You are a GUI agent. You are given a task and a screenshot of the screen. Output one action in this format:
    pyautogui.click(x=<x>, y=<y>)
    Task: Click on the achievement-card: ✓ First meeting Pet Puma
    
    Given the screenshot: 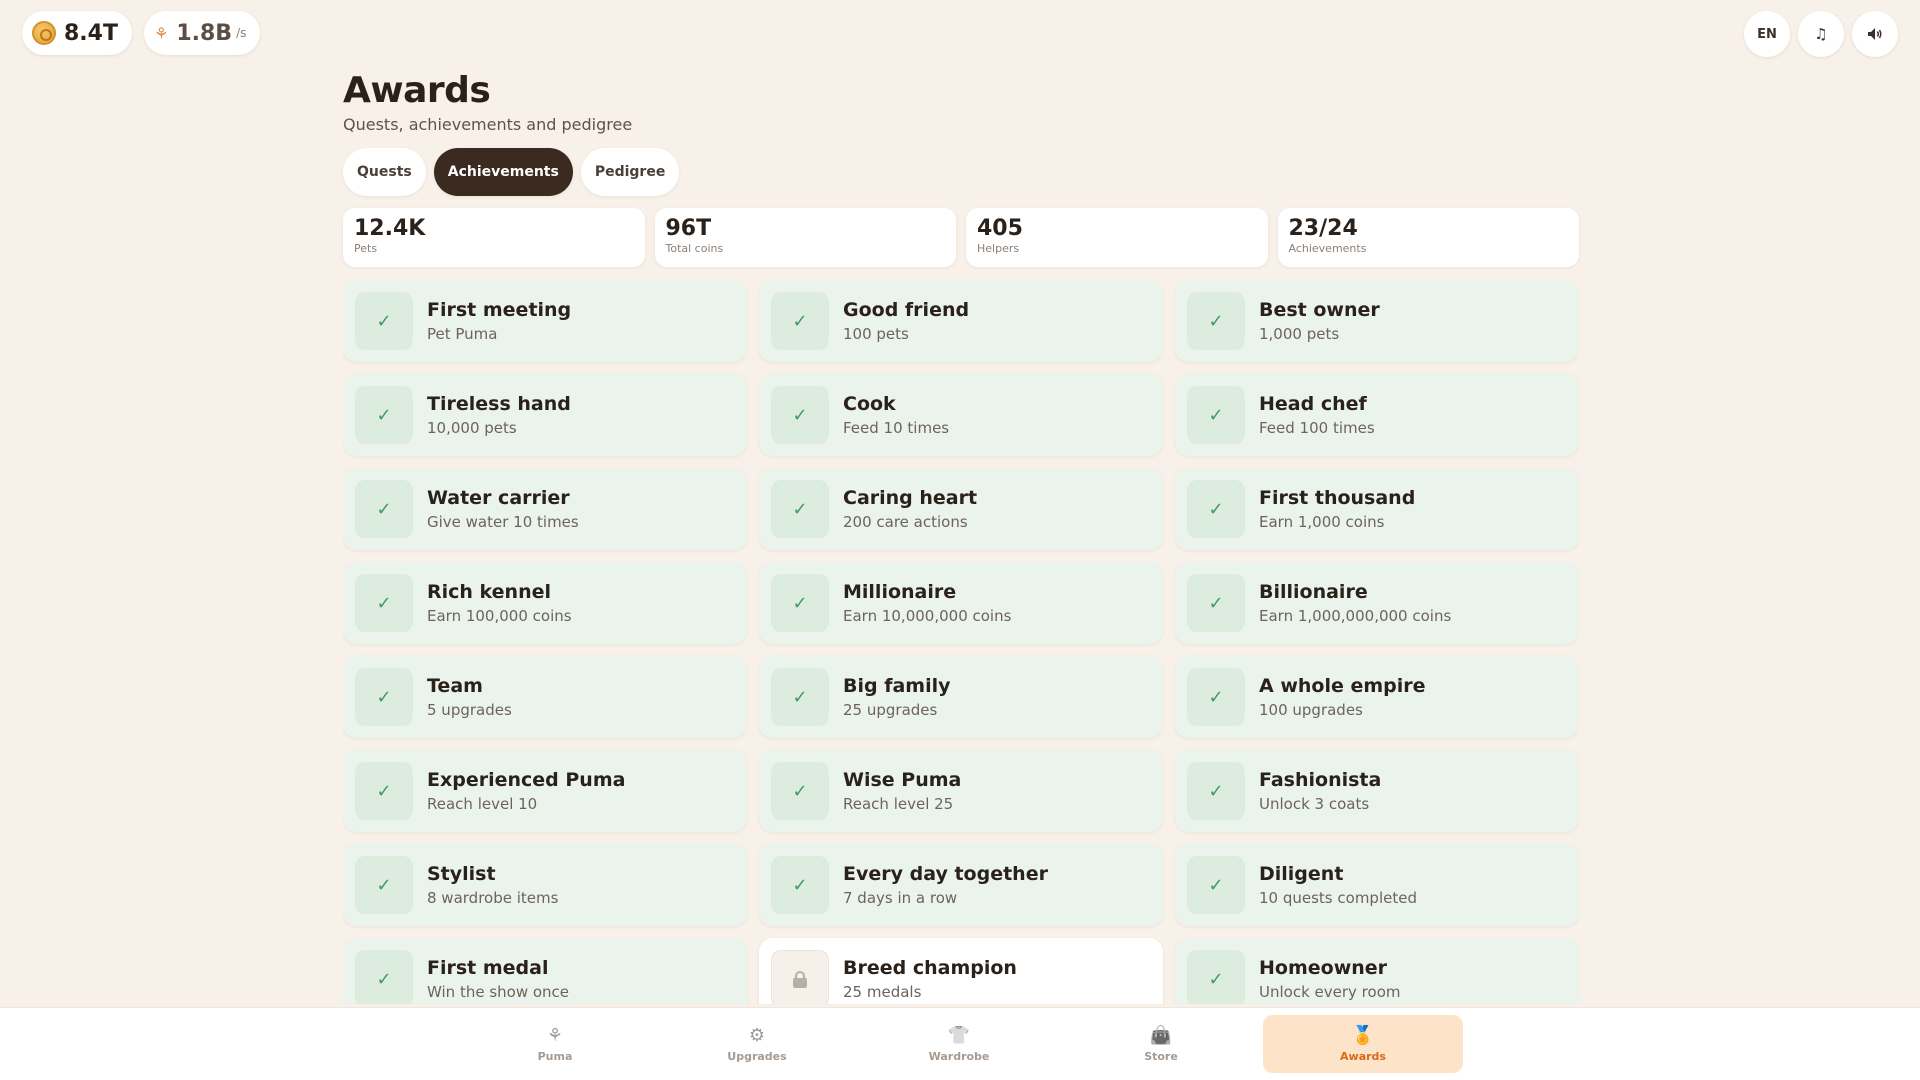 What is the action you would take?
    pyautogui.click(x=545, y=321)
    